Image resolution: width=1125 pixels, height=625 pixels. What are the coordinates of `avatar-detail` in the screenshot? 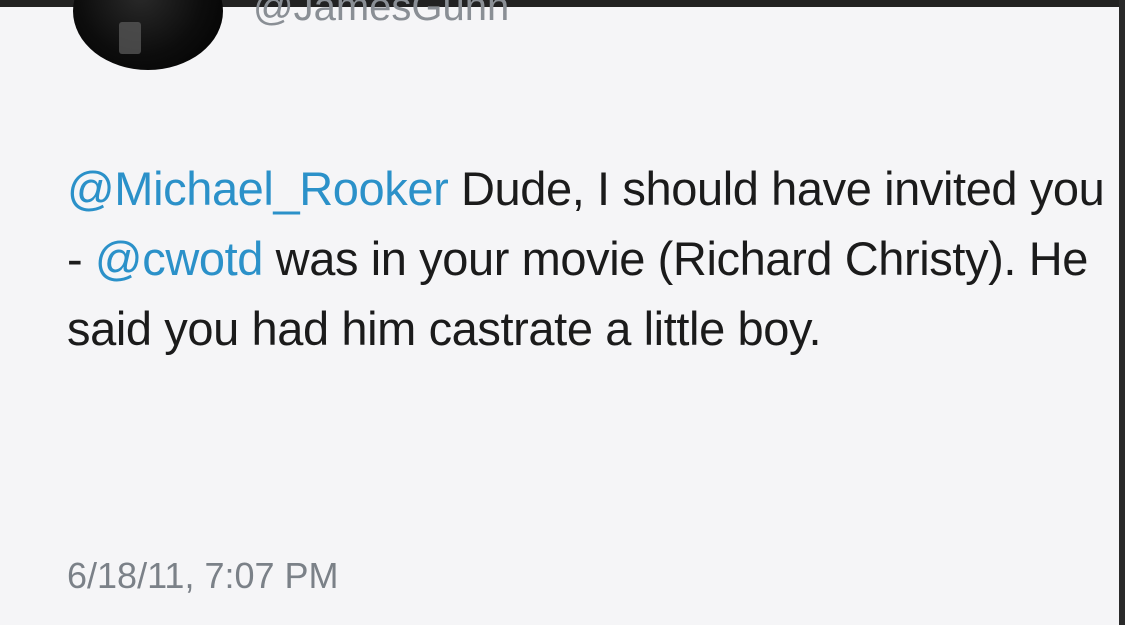 It's located at (130, 38).